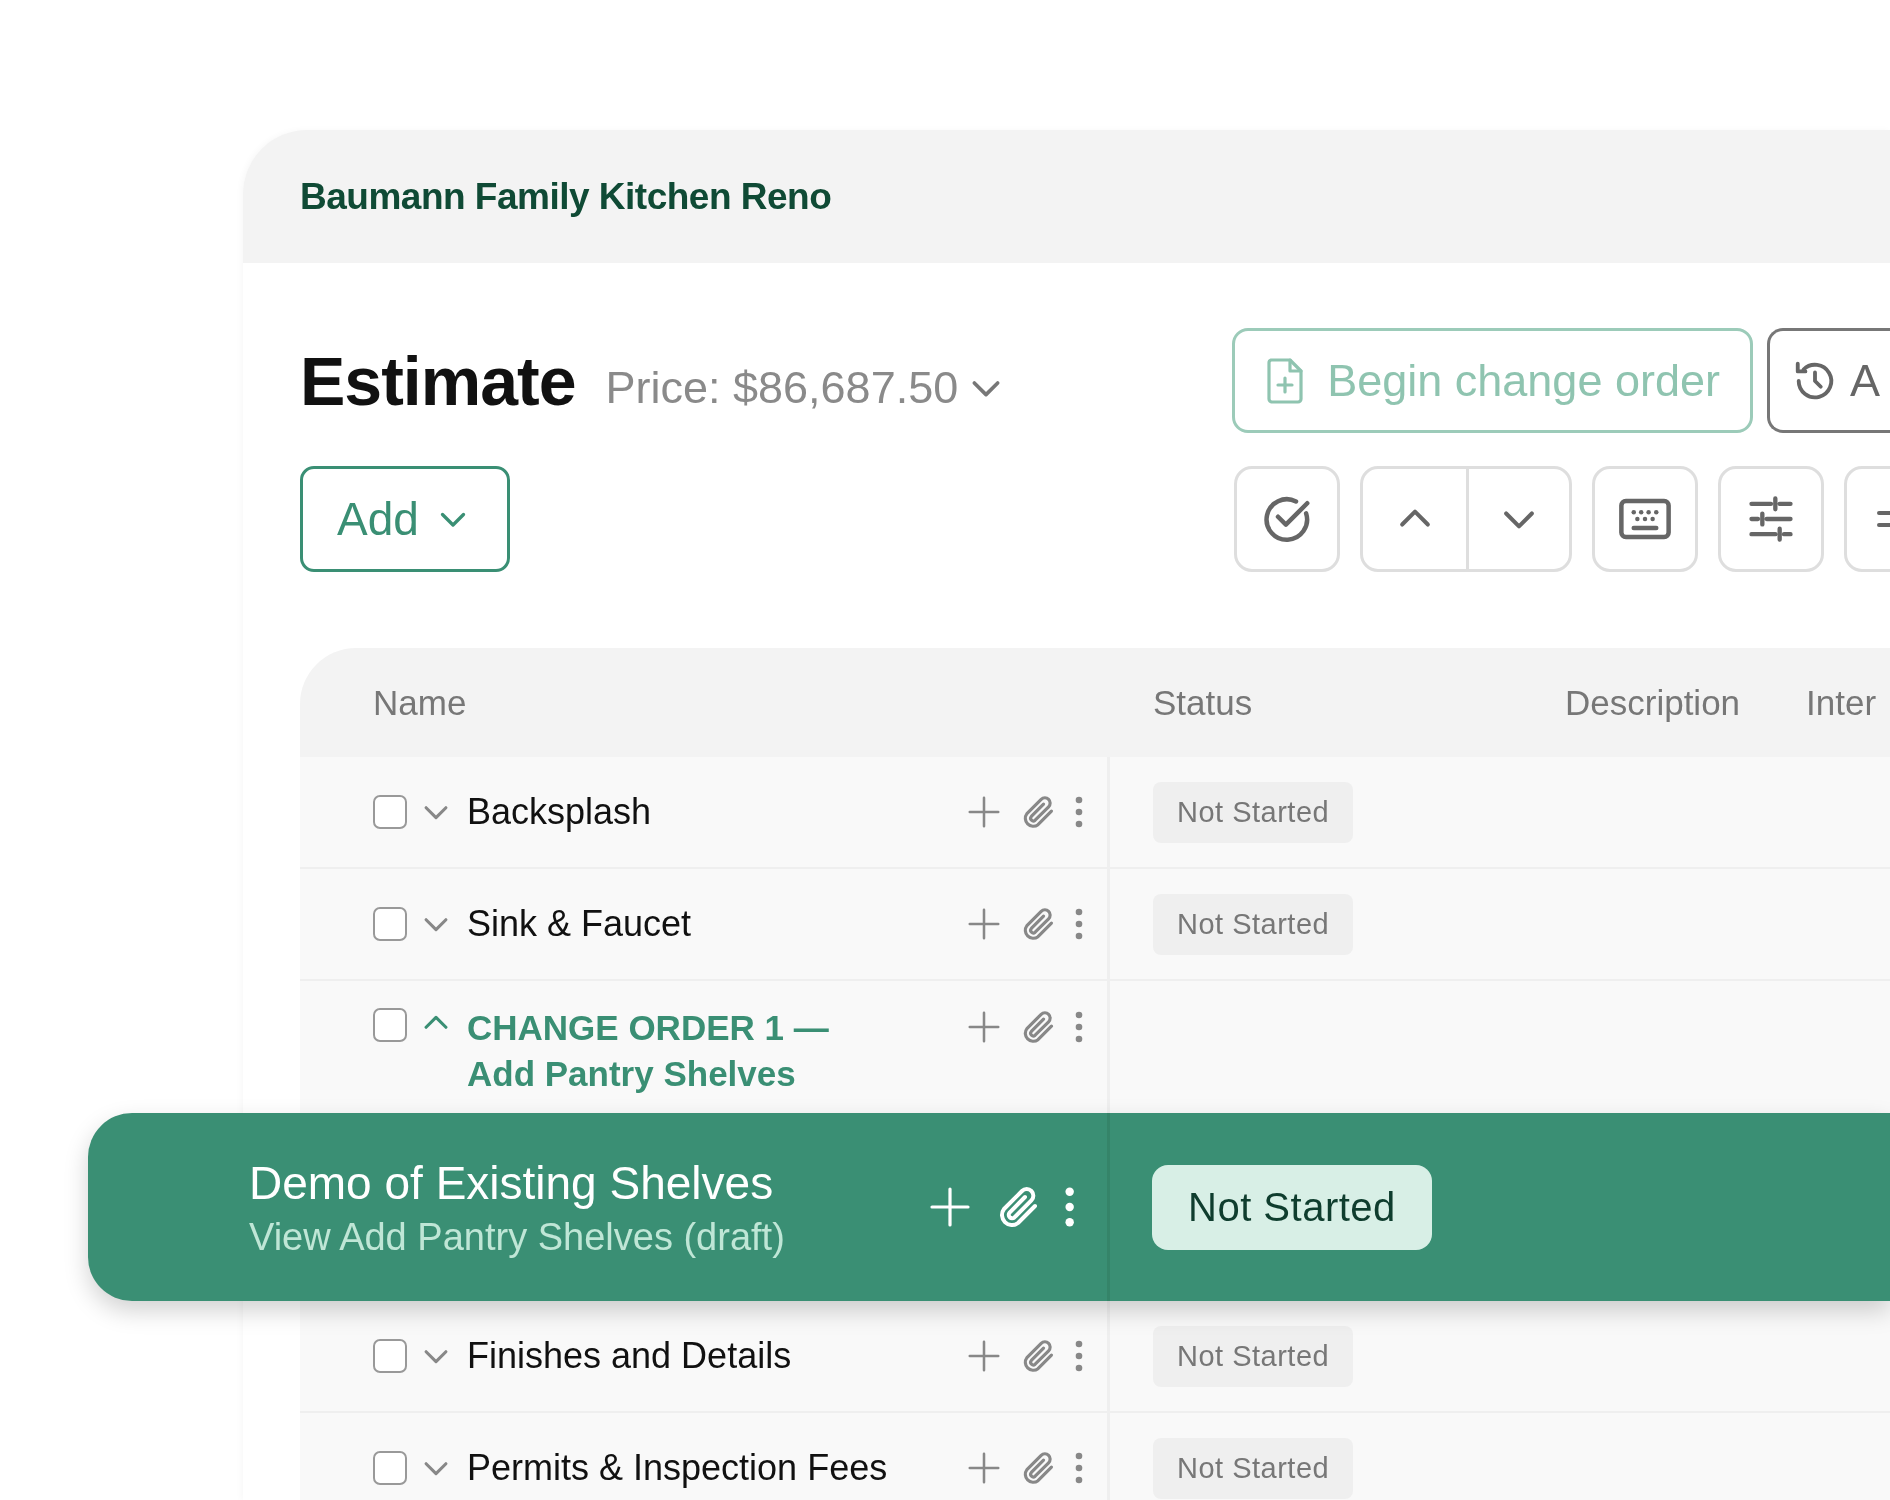  I want to click on column-header: Name, so click(420, 702).